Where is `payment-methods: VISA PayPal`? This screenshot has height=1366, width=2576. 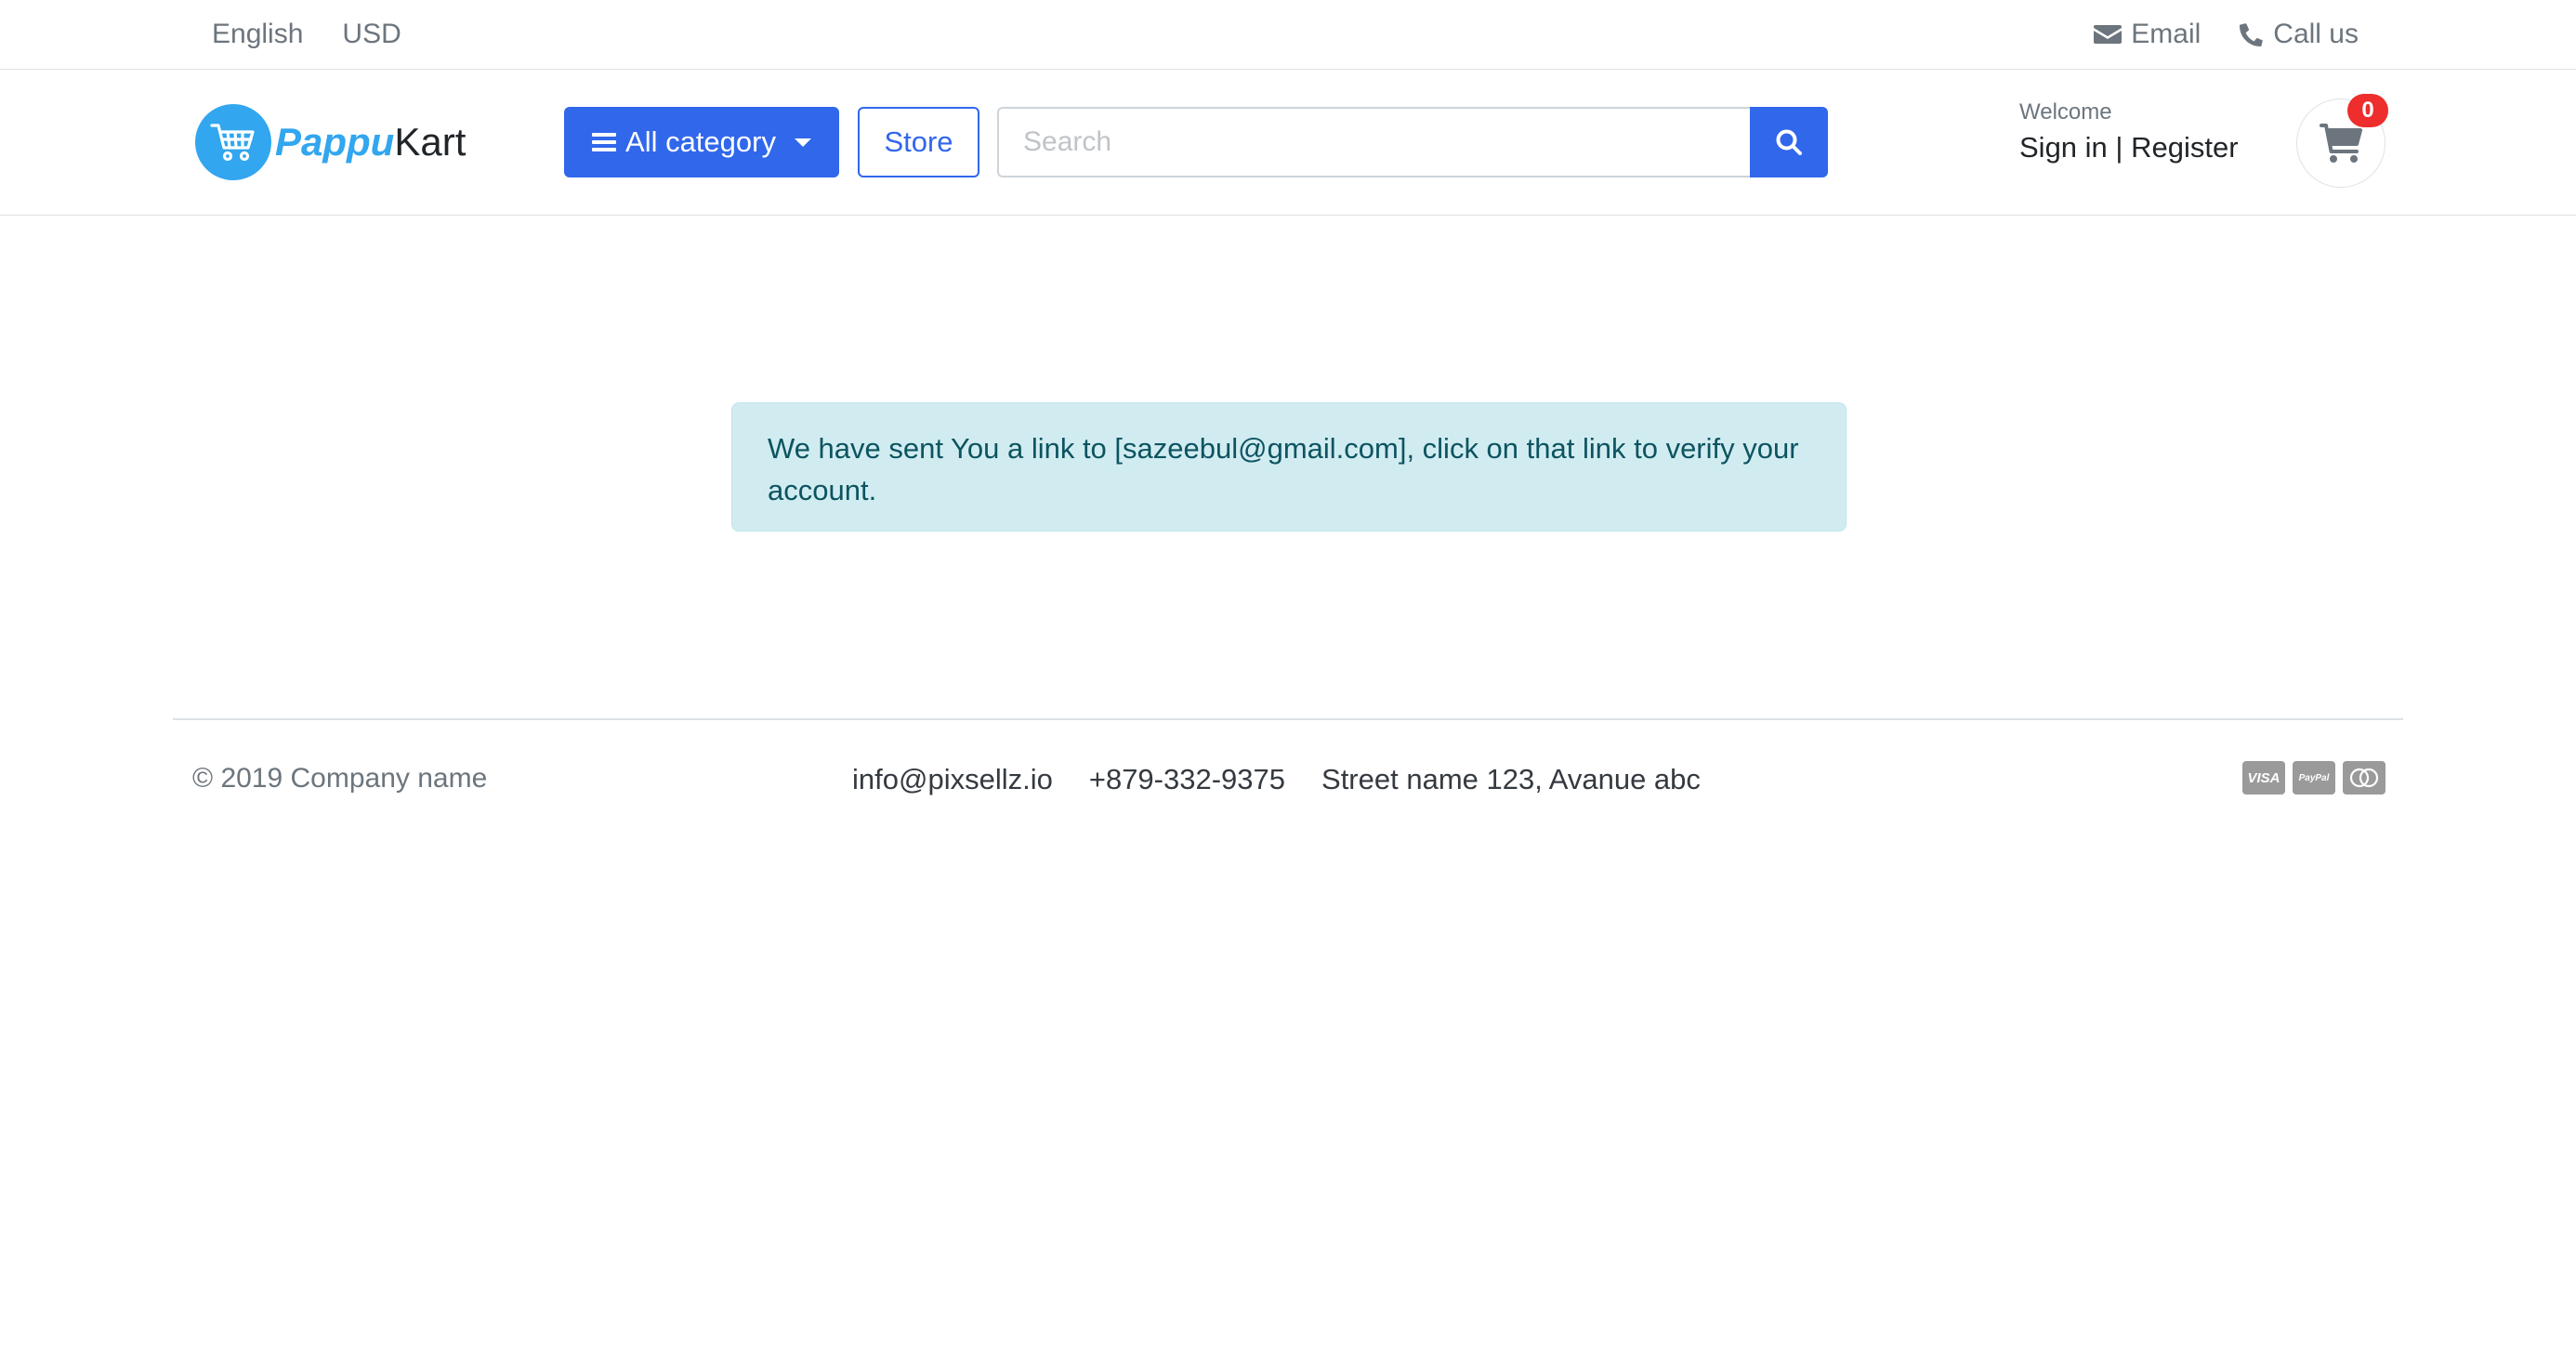 payment-methods: VISA PayPal is located at coordinates (2313, 778).